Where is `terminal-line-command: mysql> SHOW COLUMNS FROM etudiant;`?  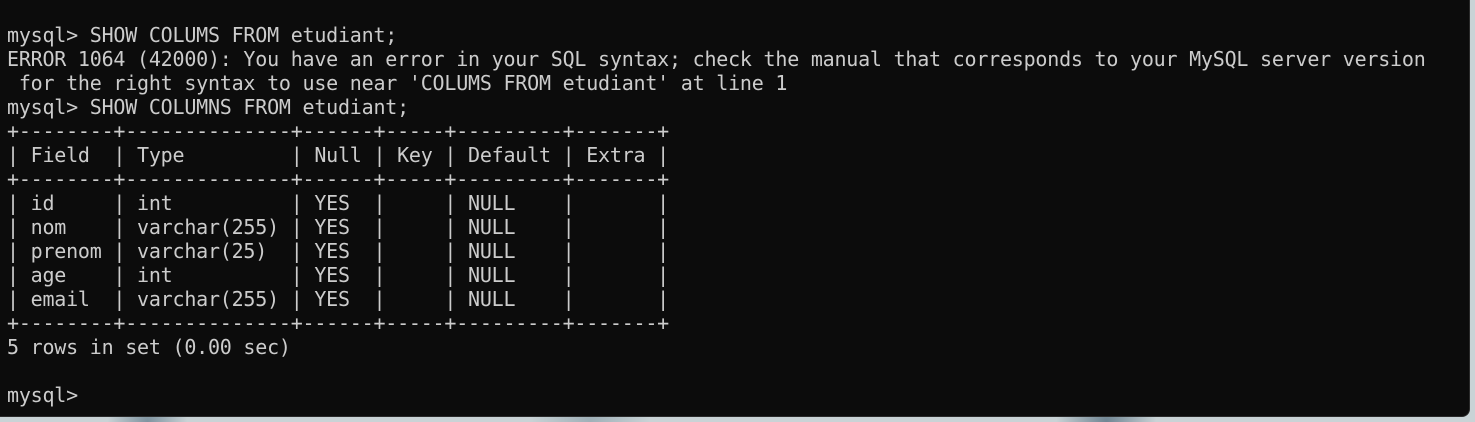
terminal-line-command: mysql> SHOW COLUMNS FROM etudiant; is located at coordinates (208, 107).